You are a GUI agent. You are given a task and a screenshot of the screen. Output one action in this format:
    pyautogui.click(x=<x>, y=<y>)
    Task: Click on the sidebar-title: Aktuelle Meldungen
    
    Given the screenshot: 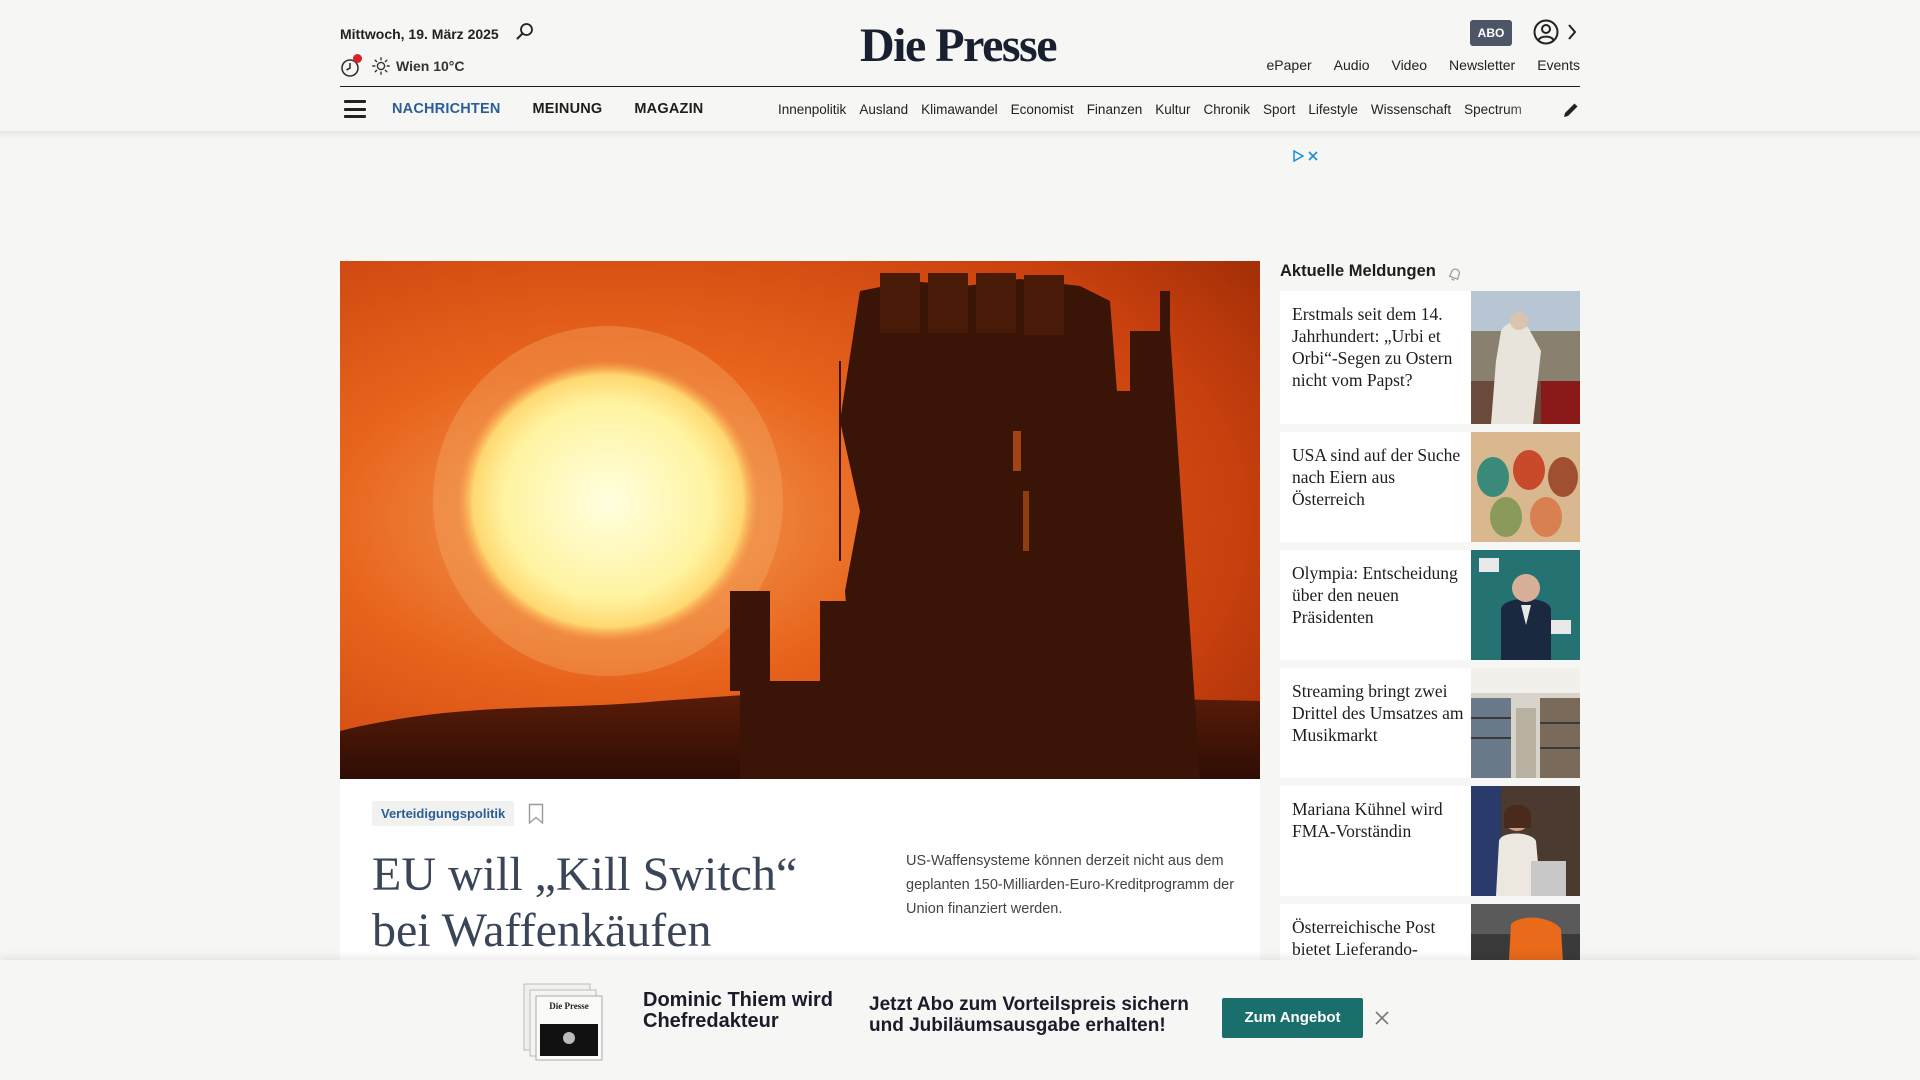 What is the action you would take?
    pyautogui.click(x=1358, y=271)
    